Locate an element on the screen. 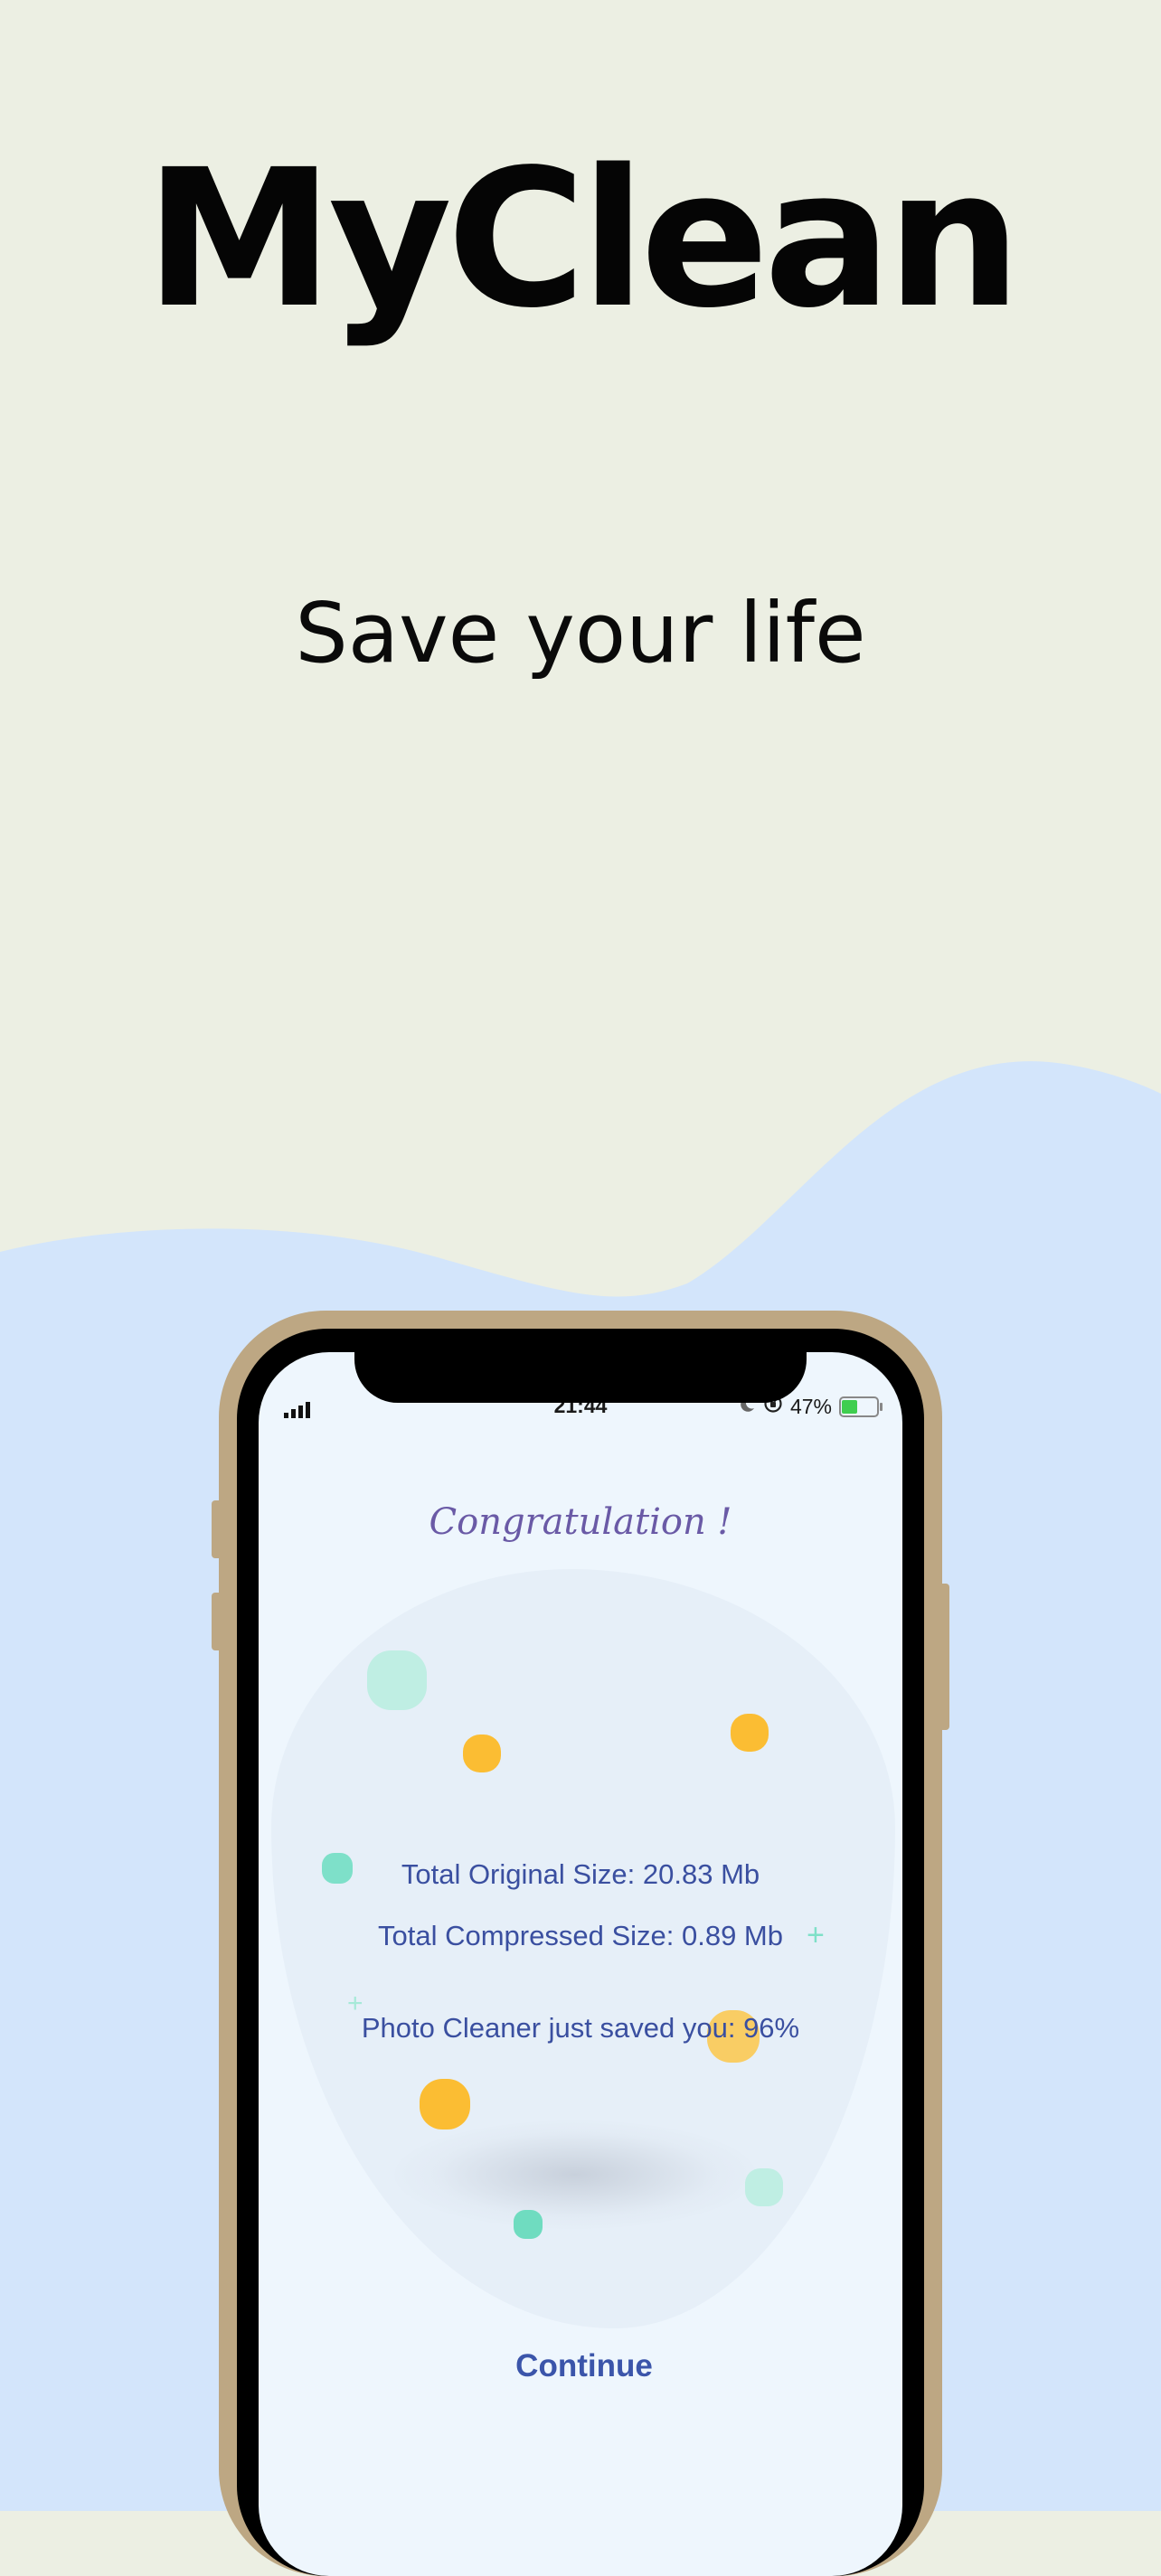 The height and width of the screenshot is (2576, 1161). continue-button: Continue is located at coordinates (584, 2366).